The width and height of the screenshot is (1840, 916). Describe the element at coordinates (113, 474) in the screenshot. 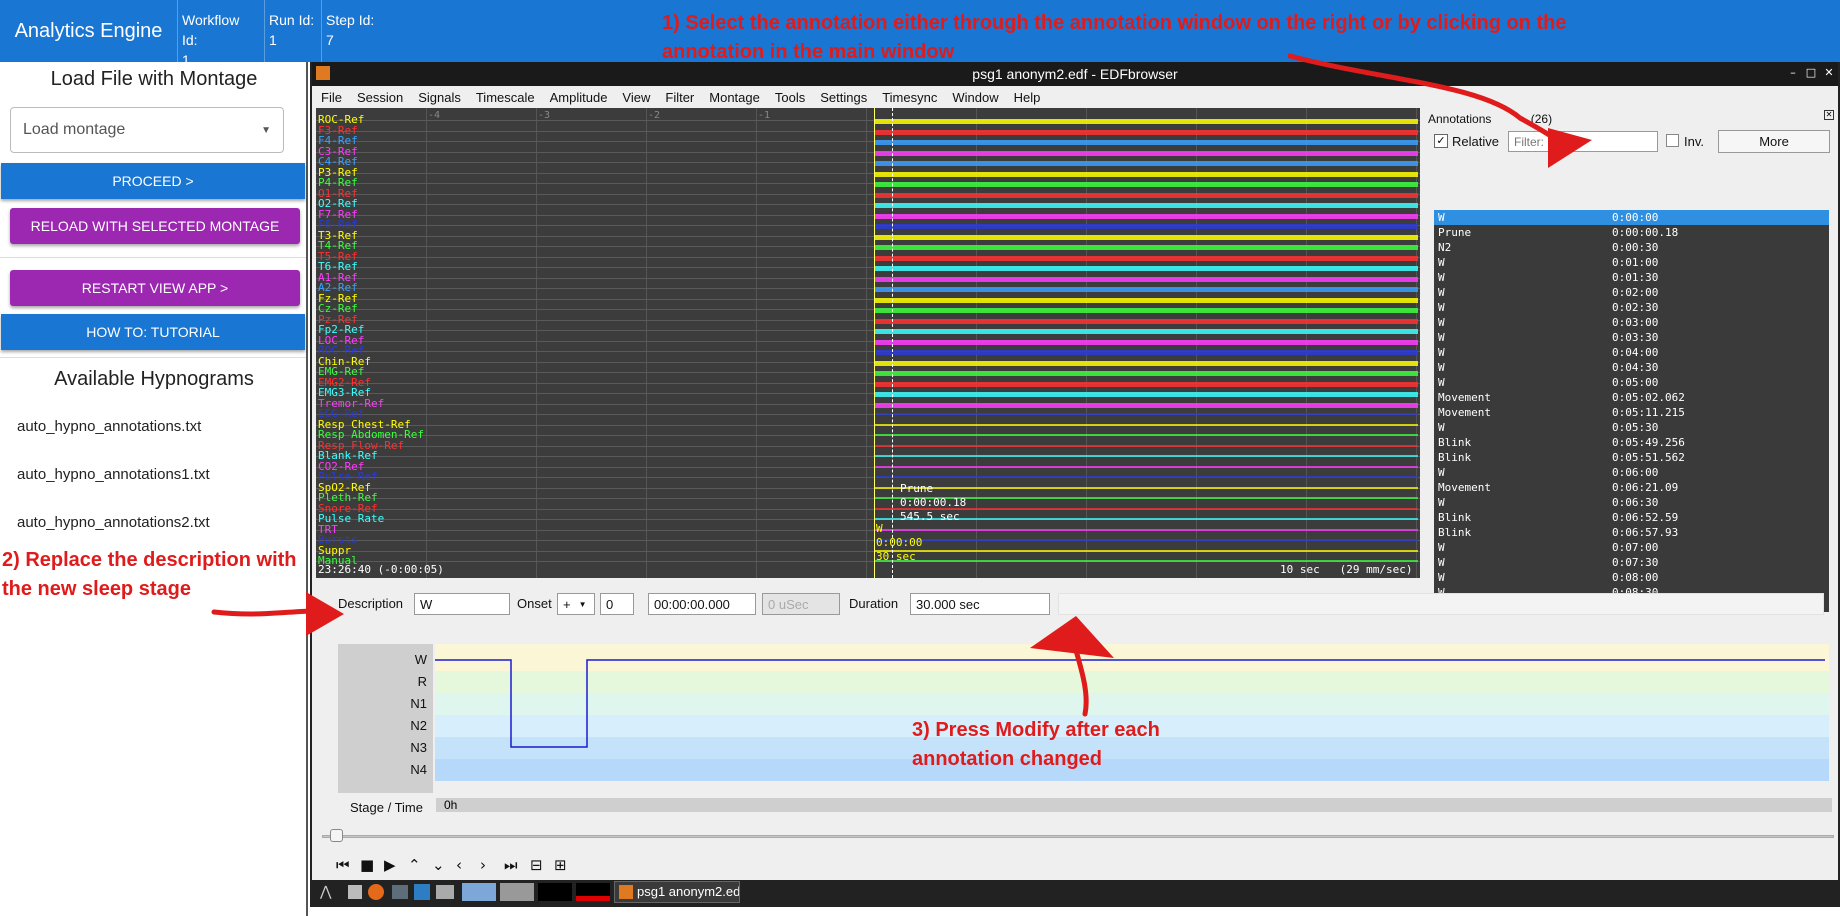

I see `hypnogram-file-item: auto_hypno_annotations1.txt` at that location.